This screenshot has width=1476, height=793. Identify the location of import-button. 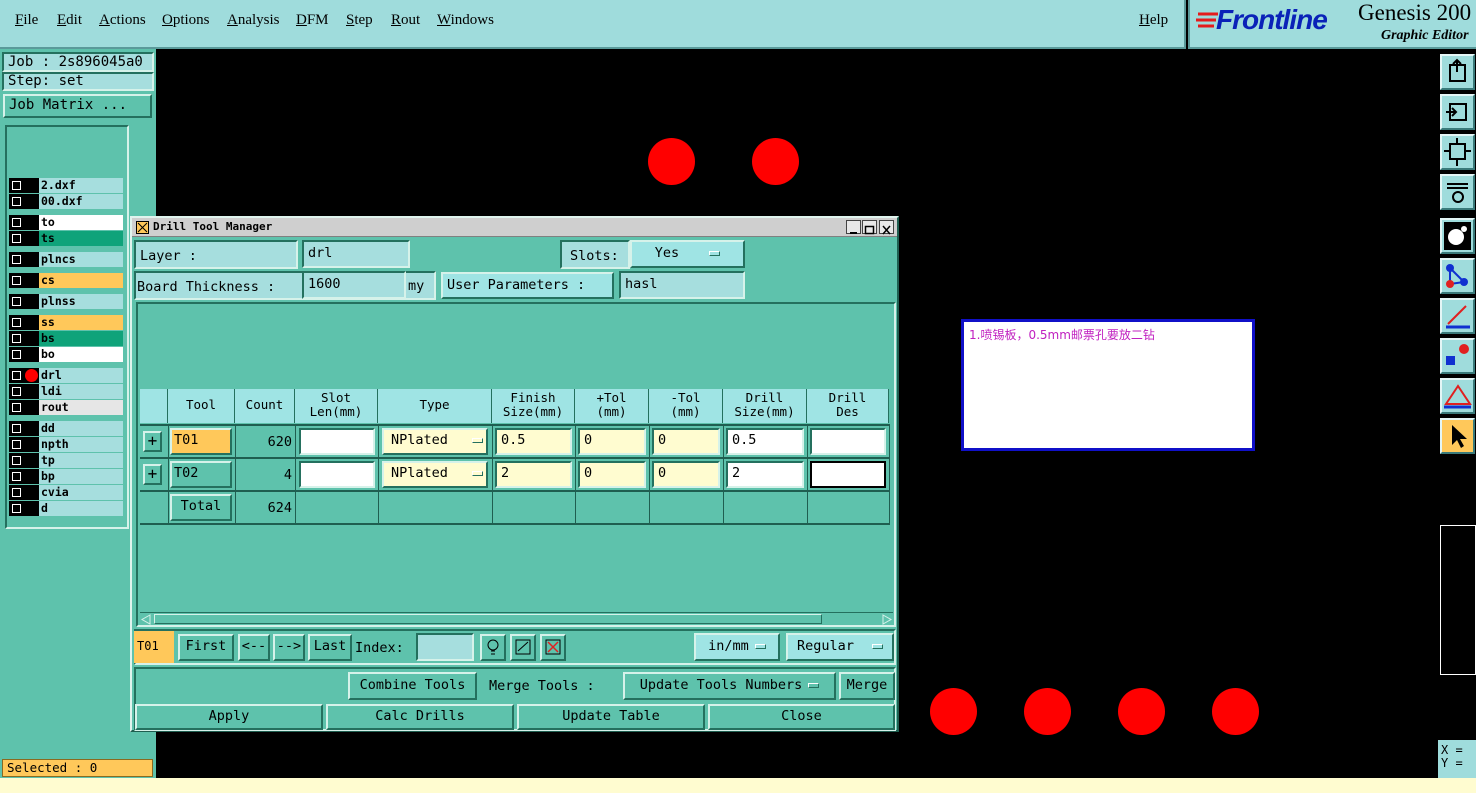
(1457, 112).